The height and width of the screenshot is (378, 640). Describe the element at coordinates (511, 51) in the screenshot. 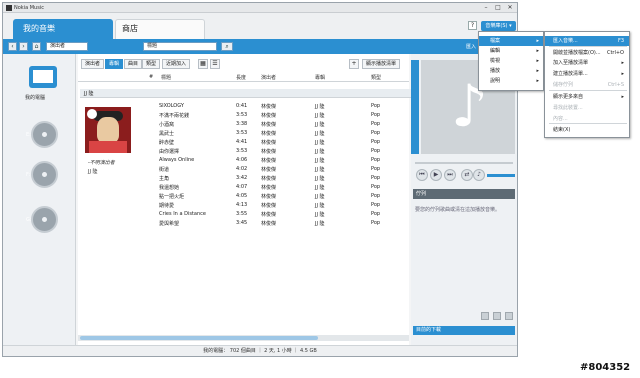

I see `menu-item: 編輯 ▸` at that location.